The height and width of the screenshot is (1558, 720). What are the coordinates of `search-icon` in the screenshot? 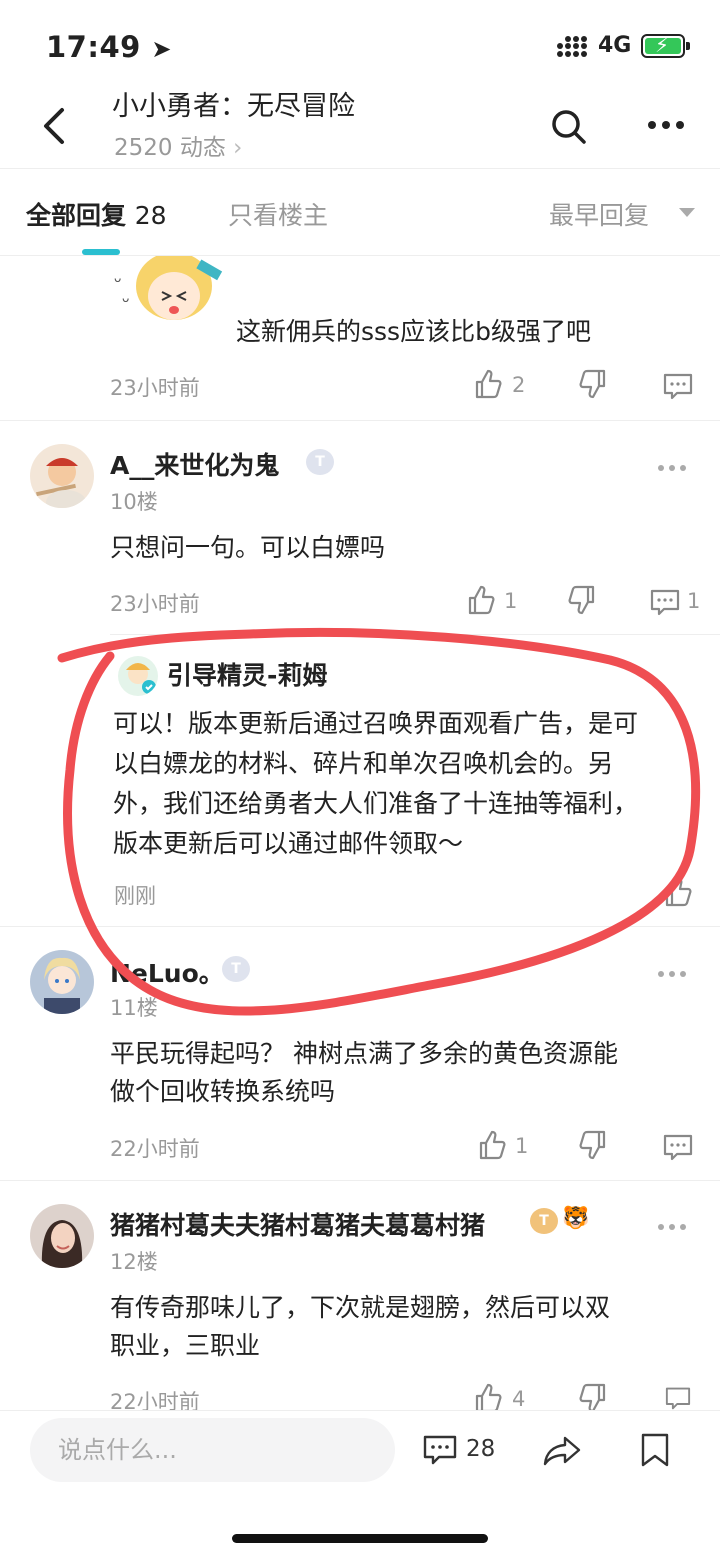 It's located at (568, 126).